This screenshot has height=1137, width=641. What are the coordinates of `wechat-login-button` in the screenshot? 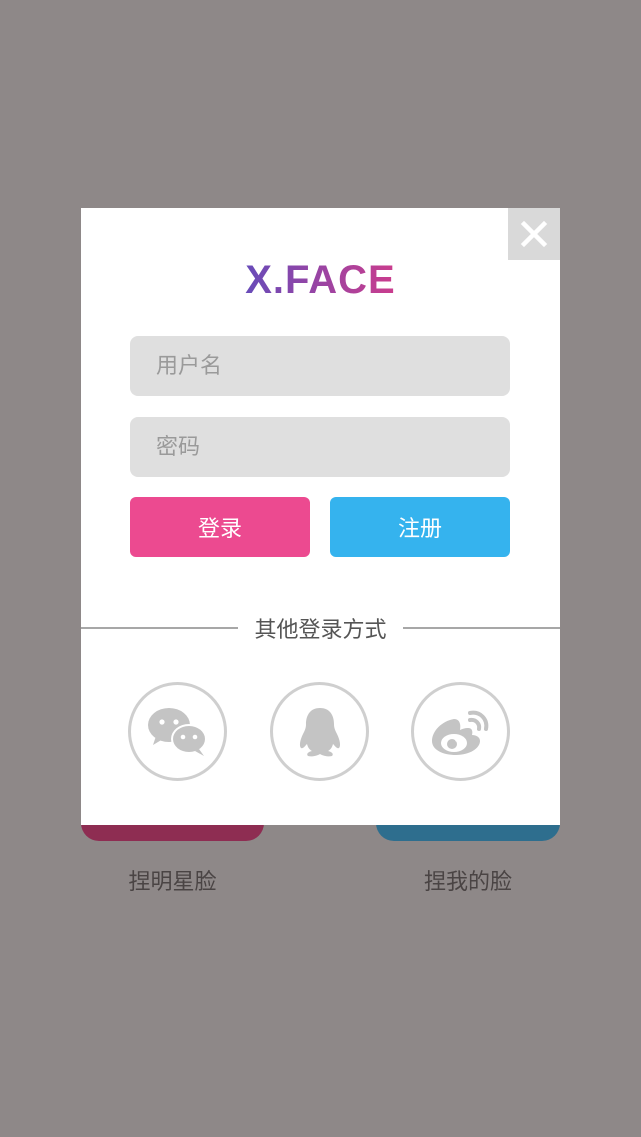 It's located at (177, 731).